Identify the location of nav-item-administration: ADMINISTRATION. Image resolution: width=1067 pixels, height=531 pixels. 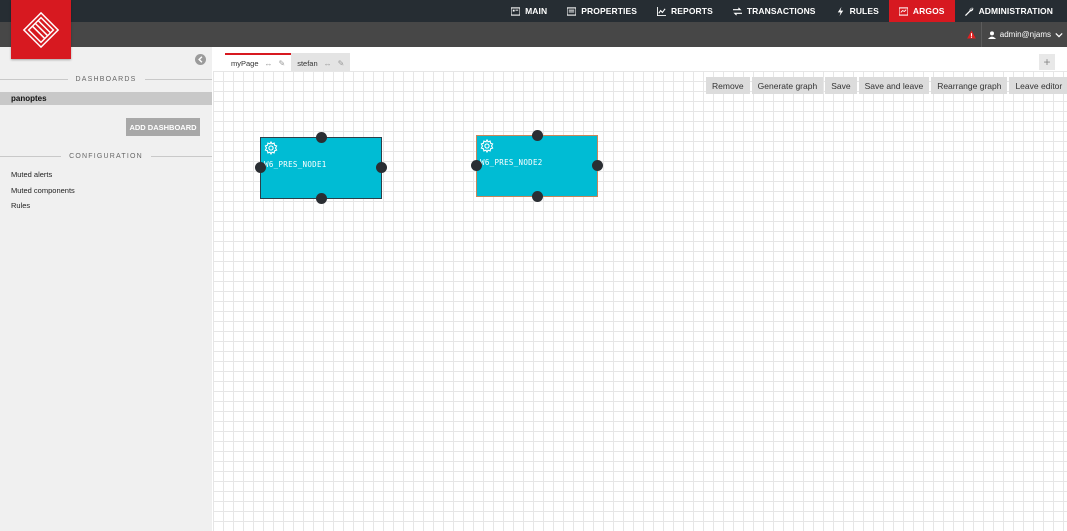
(1009, 11).